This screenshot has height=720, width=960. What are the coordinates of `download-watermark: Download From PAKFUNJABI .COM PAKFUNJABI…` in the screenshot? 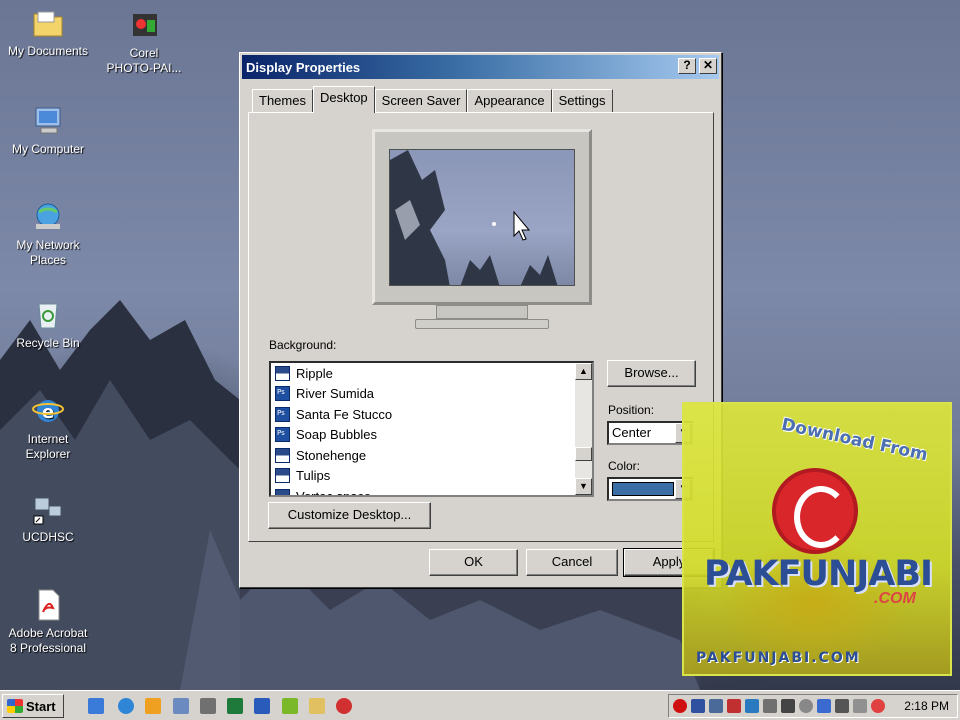 It's located at (817, 539).